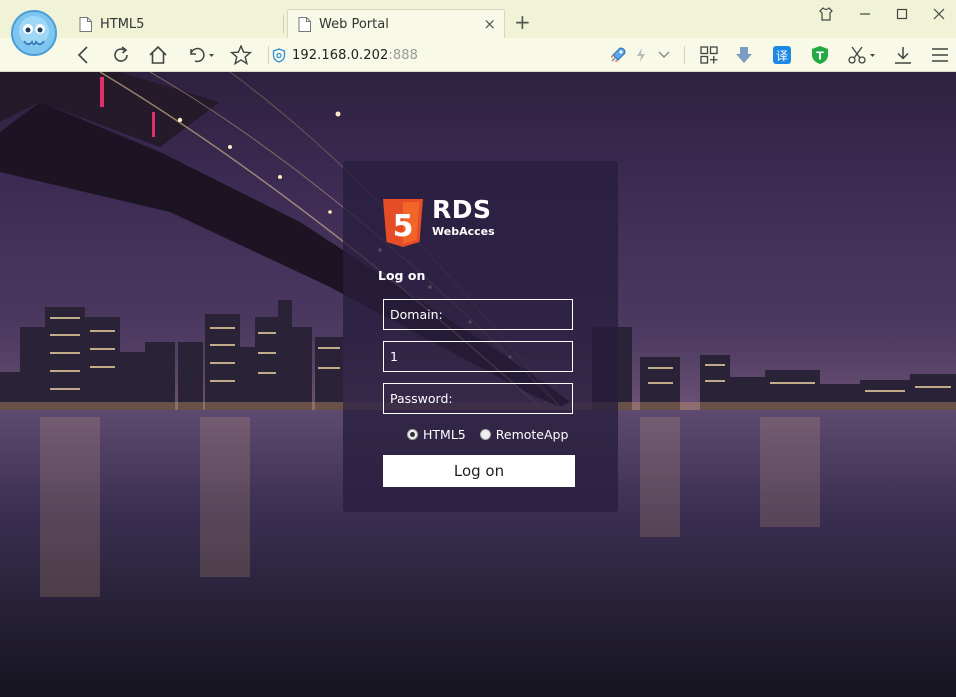 Image resolution: width=956 pixels, height=697 pixels. I want to click on brand-title: RDS, so click(462, 209).